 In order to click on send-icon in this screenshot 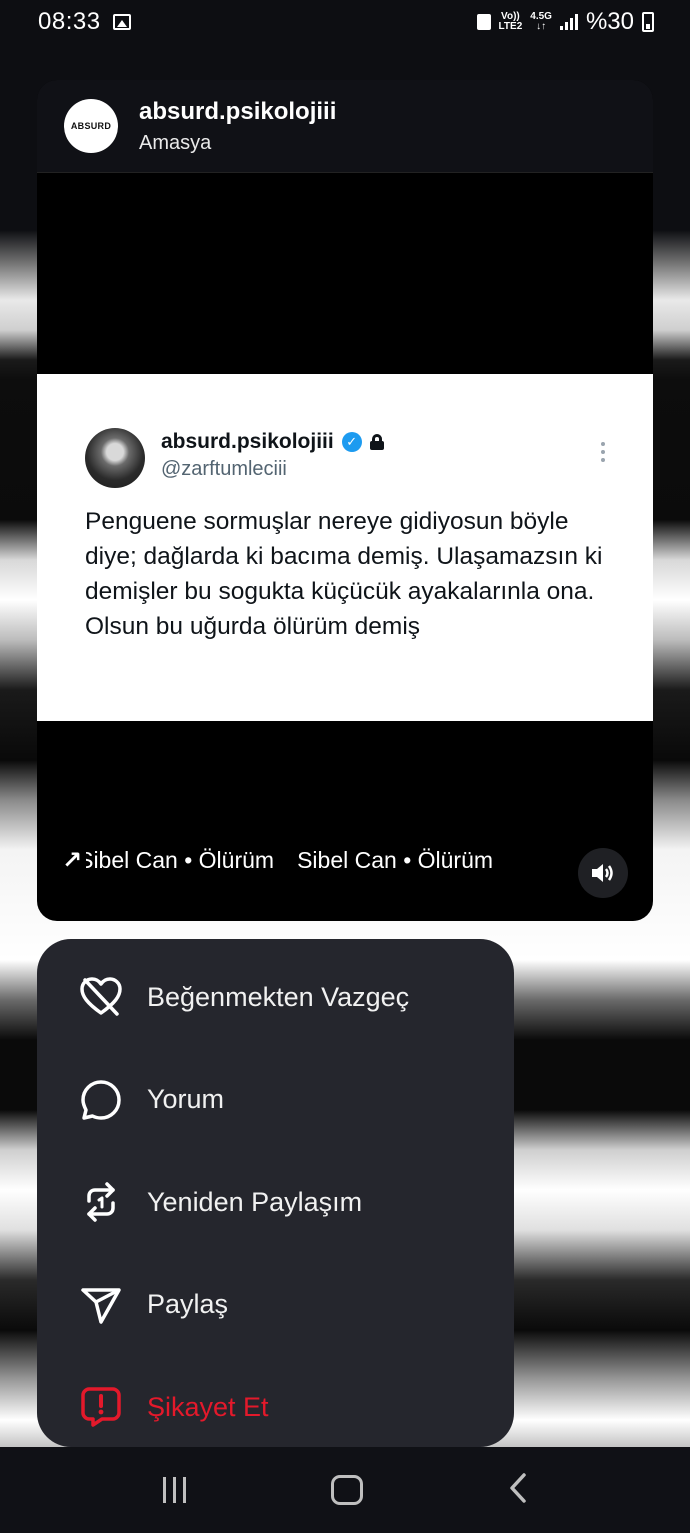, I will do `click(101, 1305)`.